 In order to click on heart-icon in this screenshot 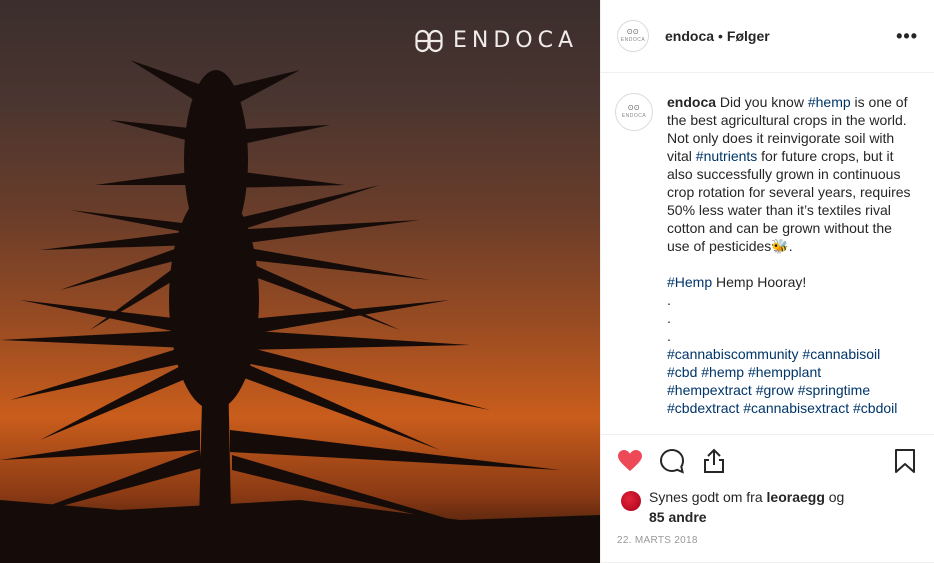, I will do `click(630, 460)`.